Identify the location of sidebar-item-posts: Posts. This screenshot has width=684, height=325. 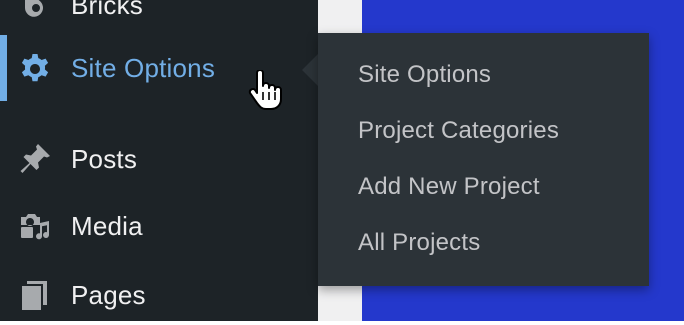
(159, 159).